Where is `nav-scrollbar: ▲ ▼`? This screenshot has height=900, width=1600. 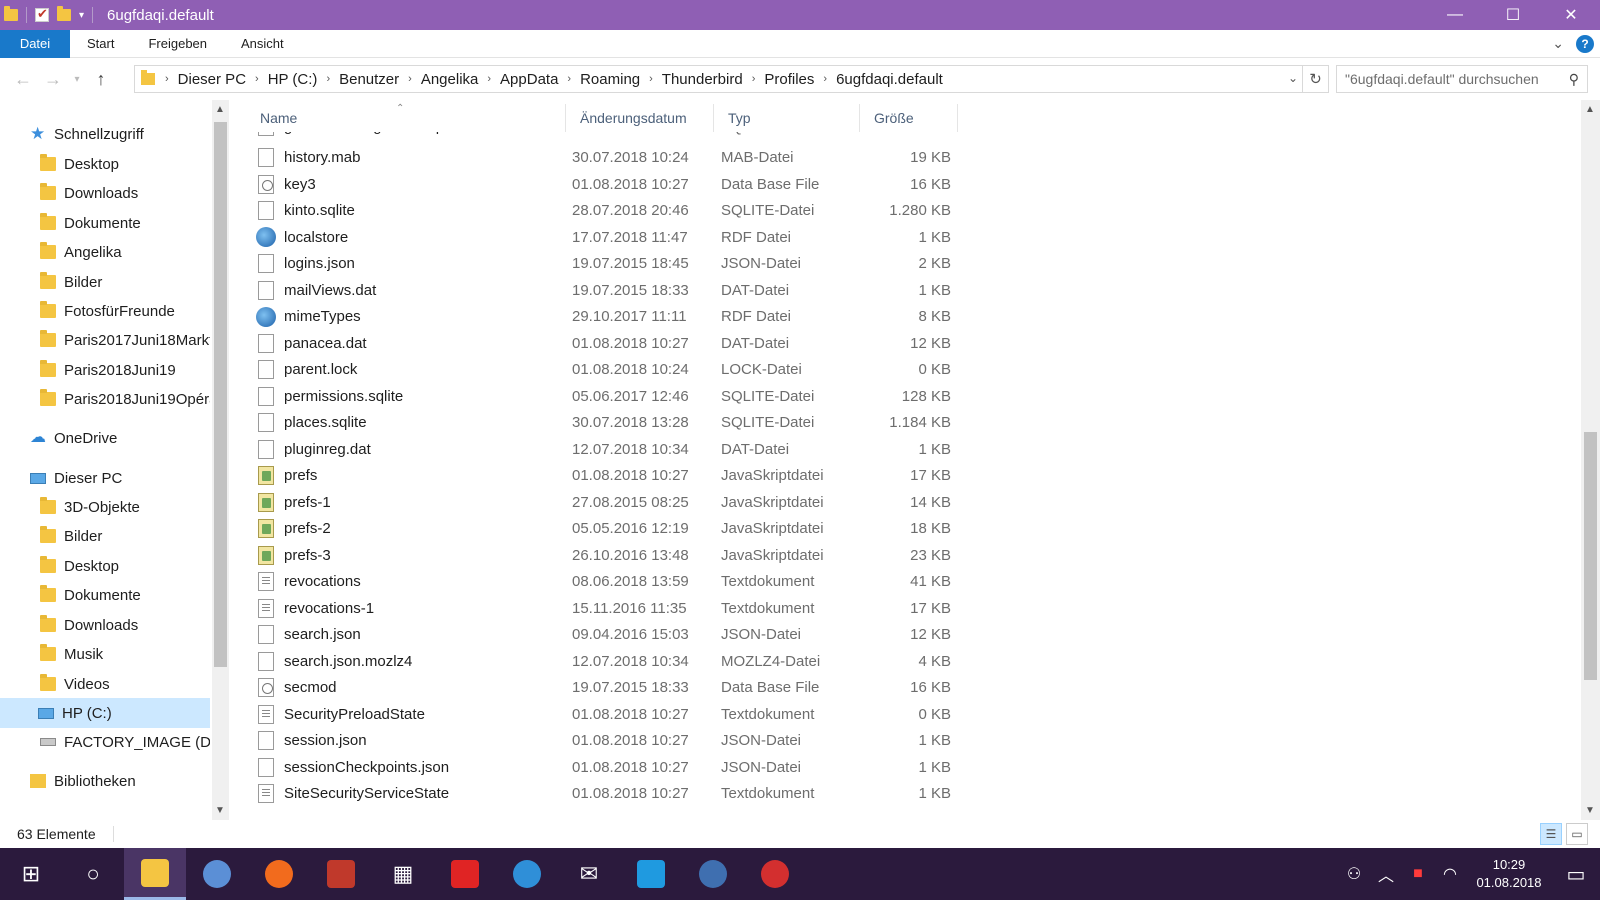 nav-scrollbar: ▲ ▼ is located at coordinates (220, 460).